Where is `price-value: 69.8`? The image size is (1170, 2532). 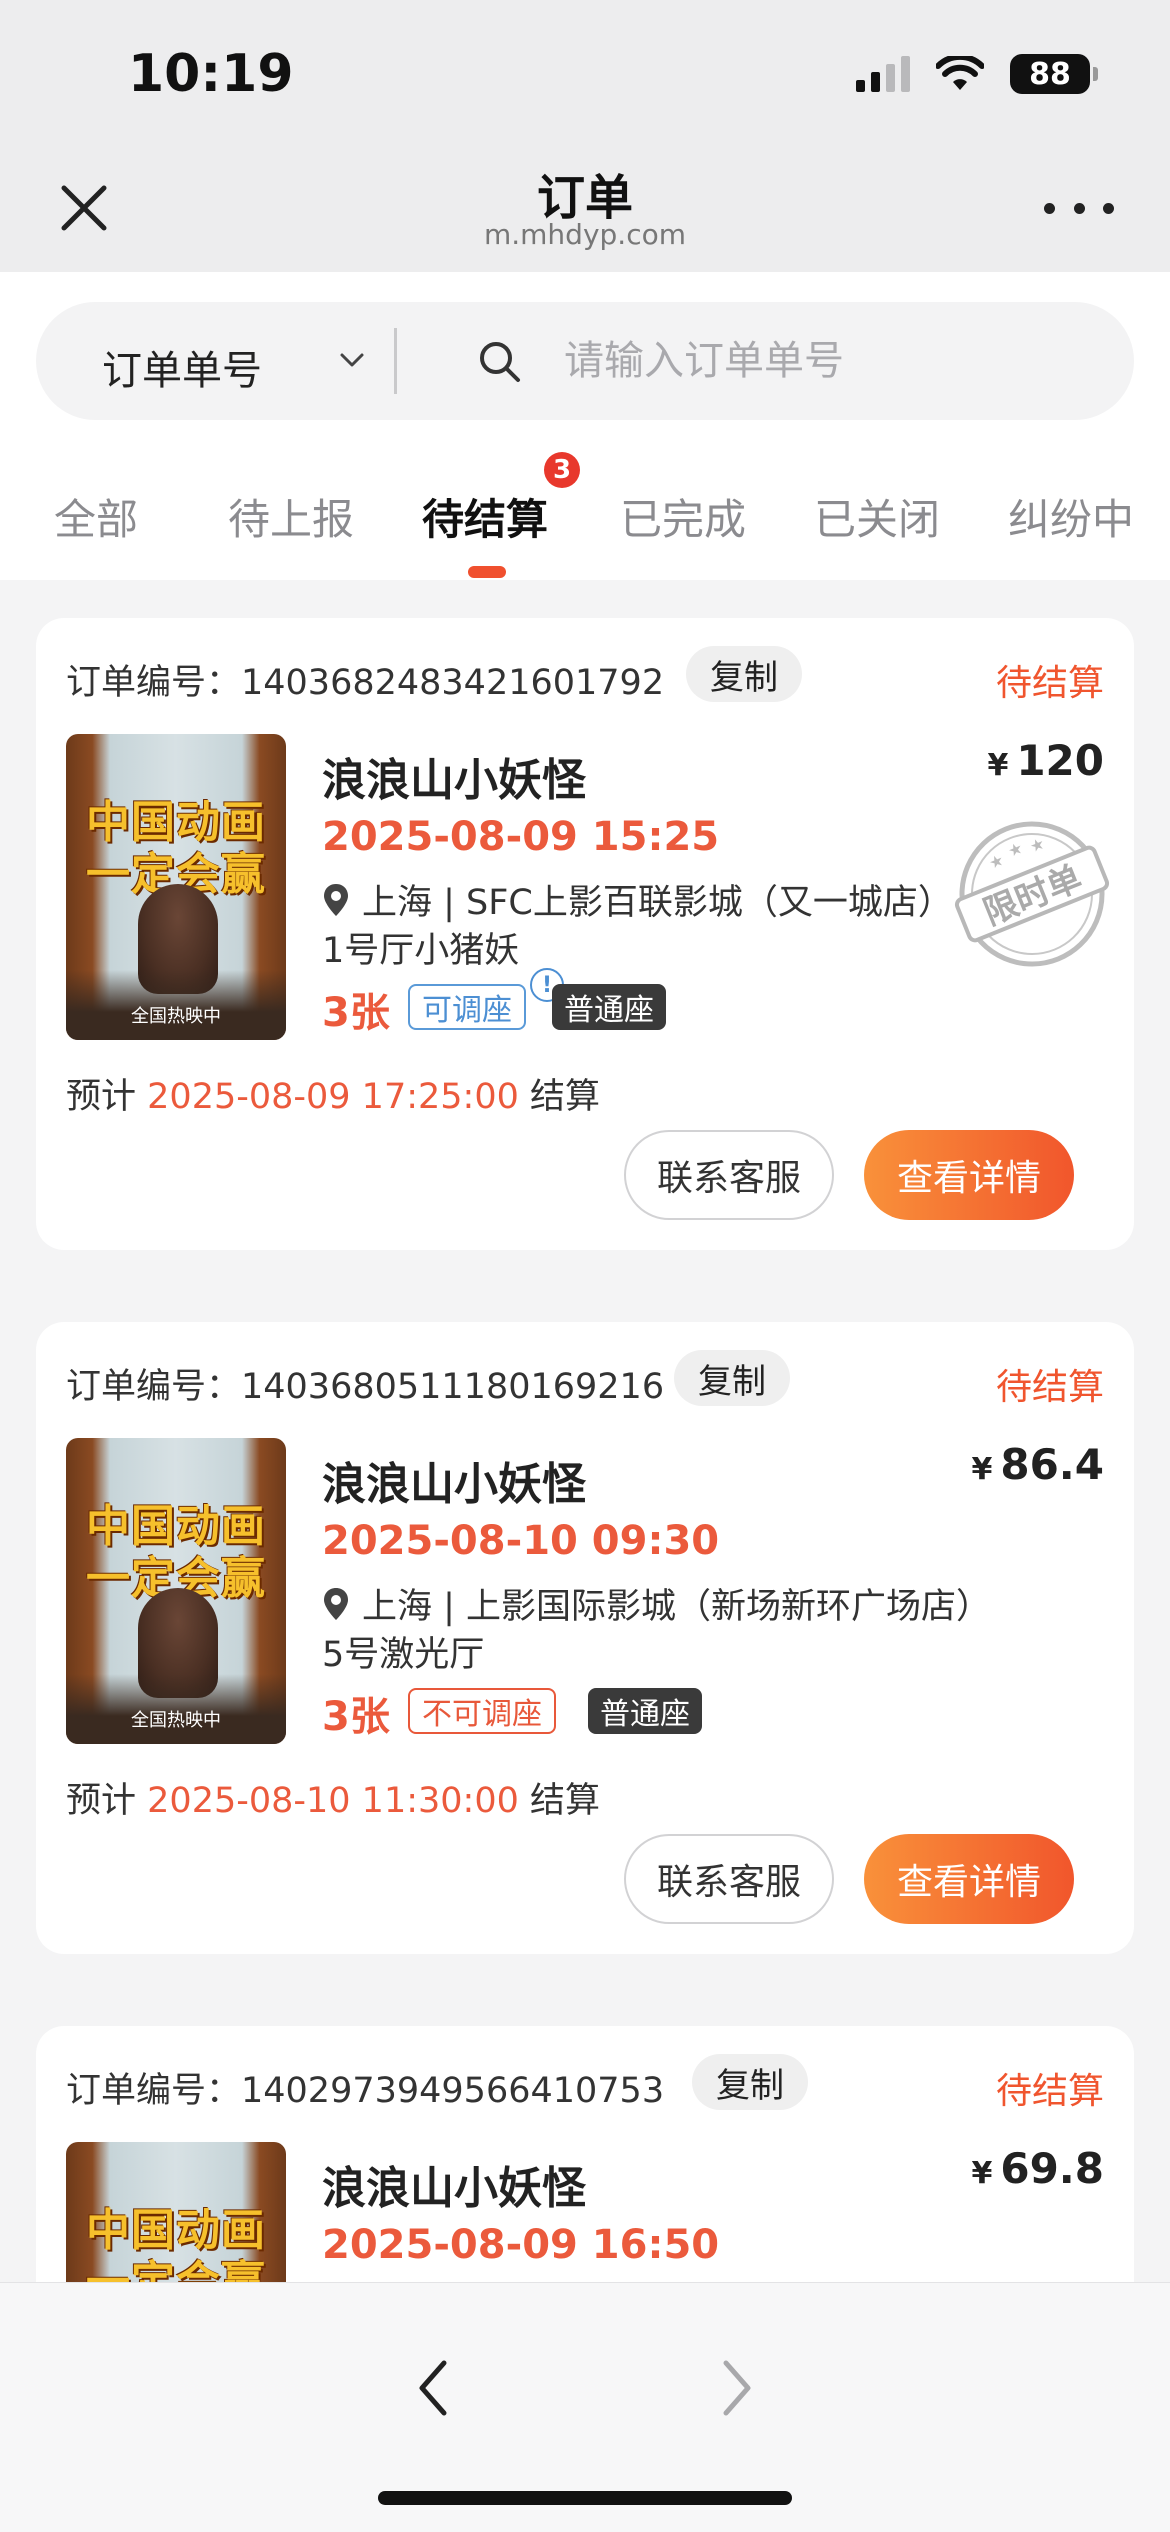 price-value: 69.8 is located at coordinates (1052, 2168).